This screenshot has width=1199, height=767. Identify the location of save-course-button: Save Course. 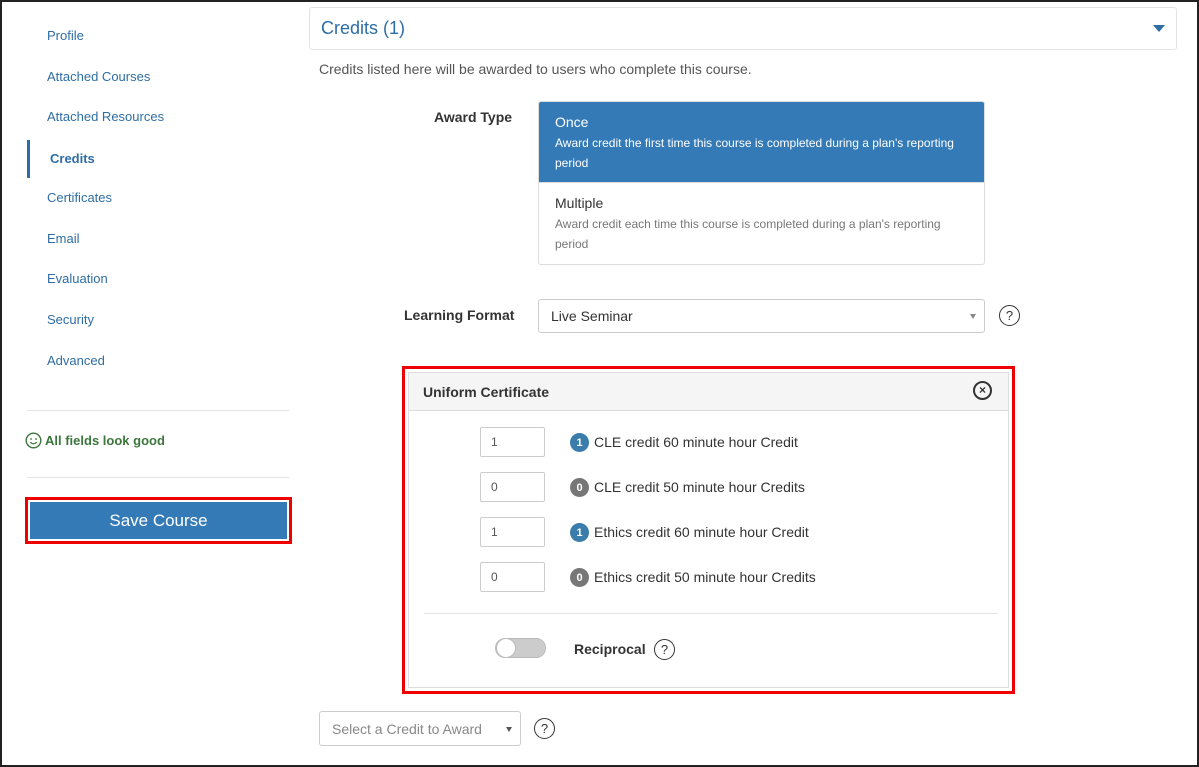
(158, 520).